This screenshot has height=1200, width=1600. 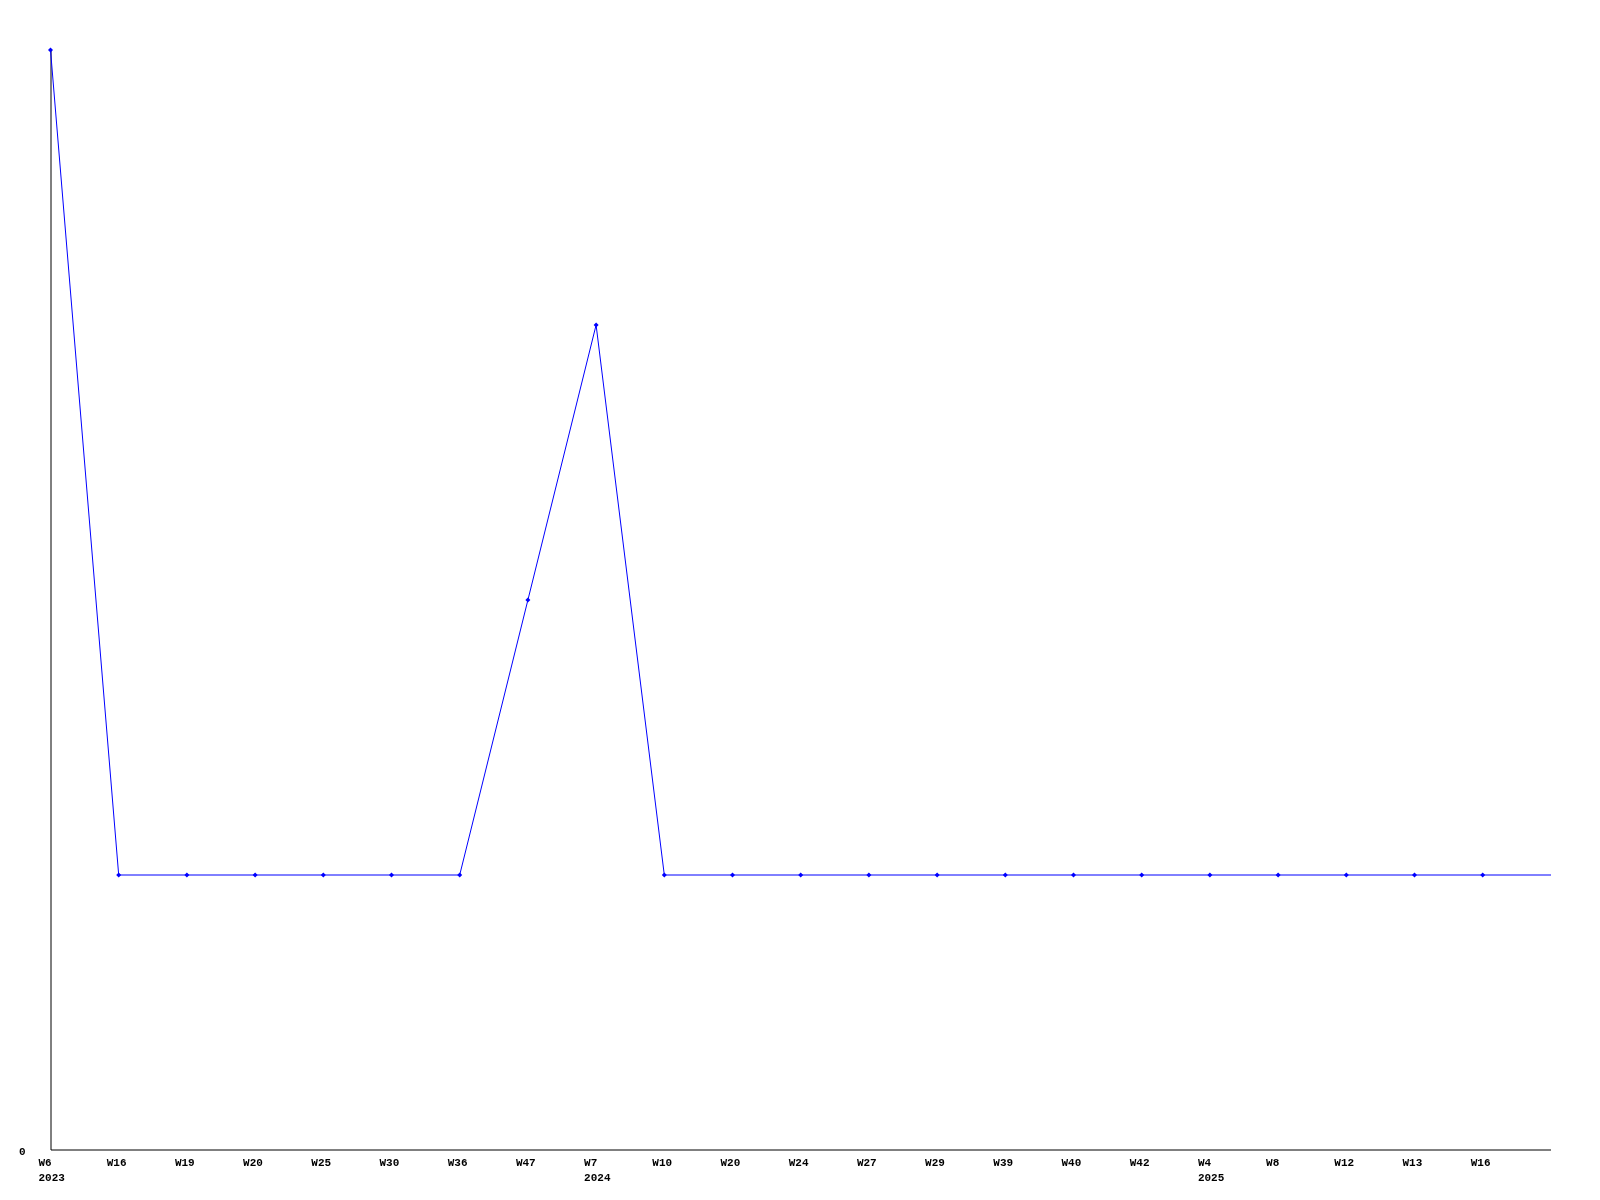 I want to click on x-tick-label: W39, so click(x=1003, y=1163).